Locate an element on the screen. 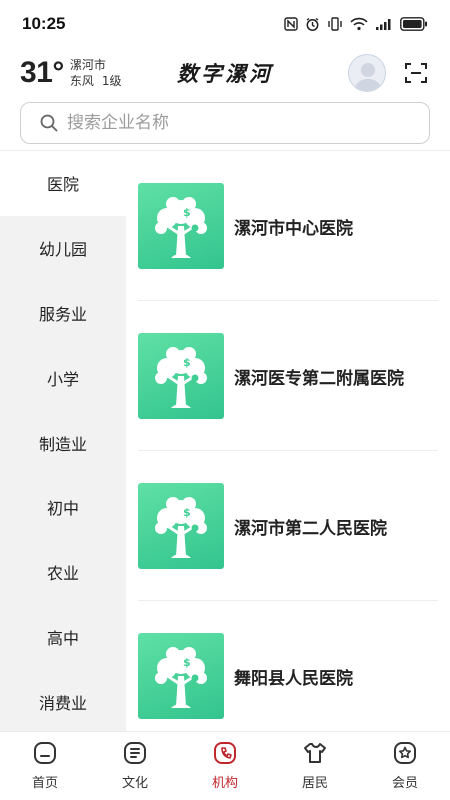 This screenshot has height=800, width=450. wind-direction: 东风 is located at coordinates (81, 81).